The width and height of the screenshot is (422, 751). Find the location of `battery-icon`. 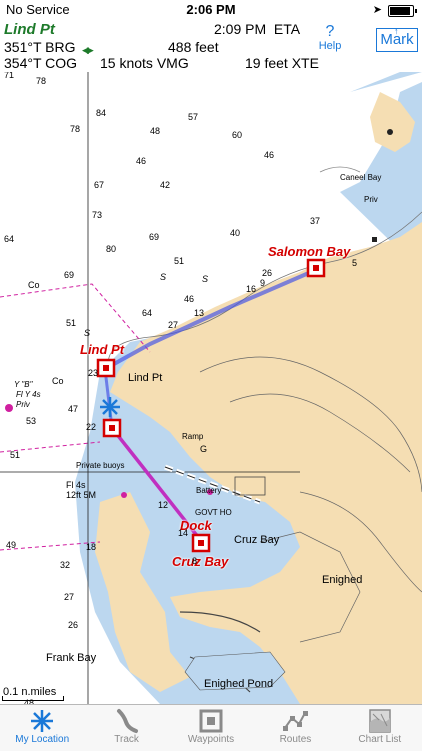

battery-icon is located at coordinates (402, 11).